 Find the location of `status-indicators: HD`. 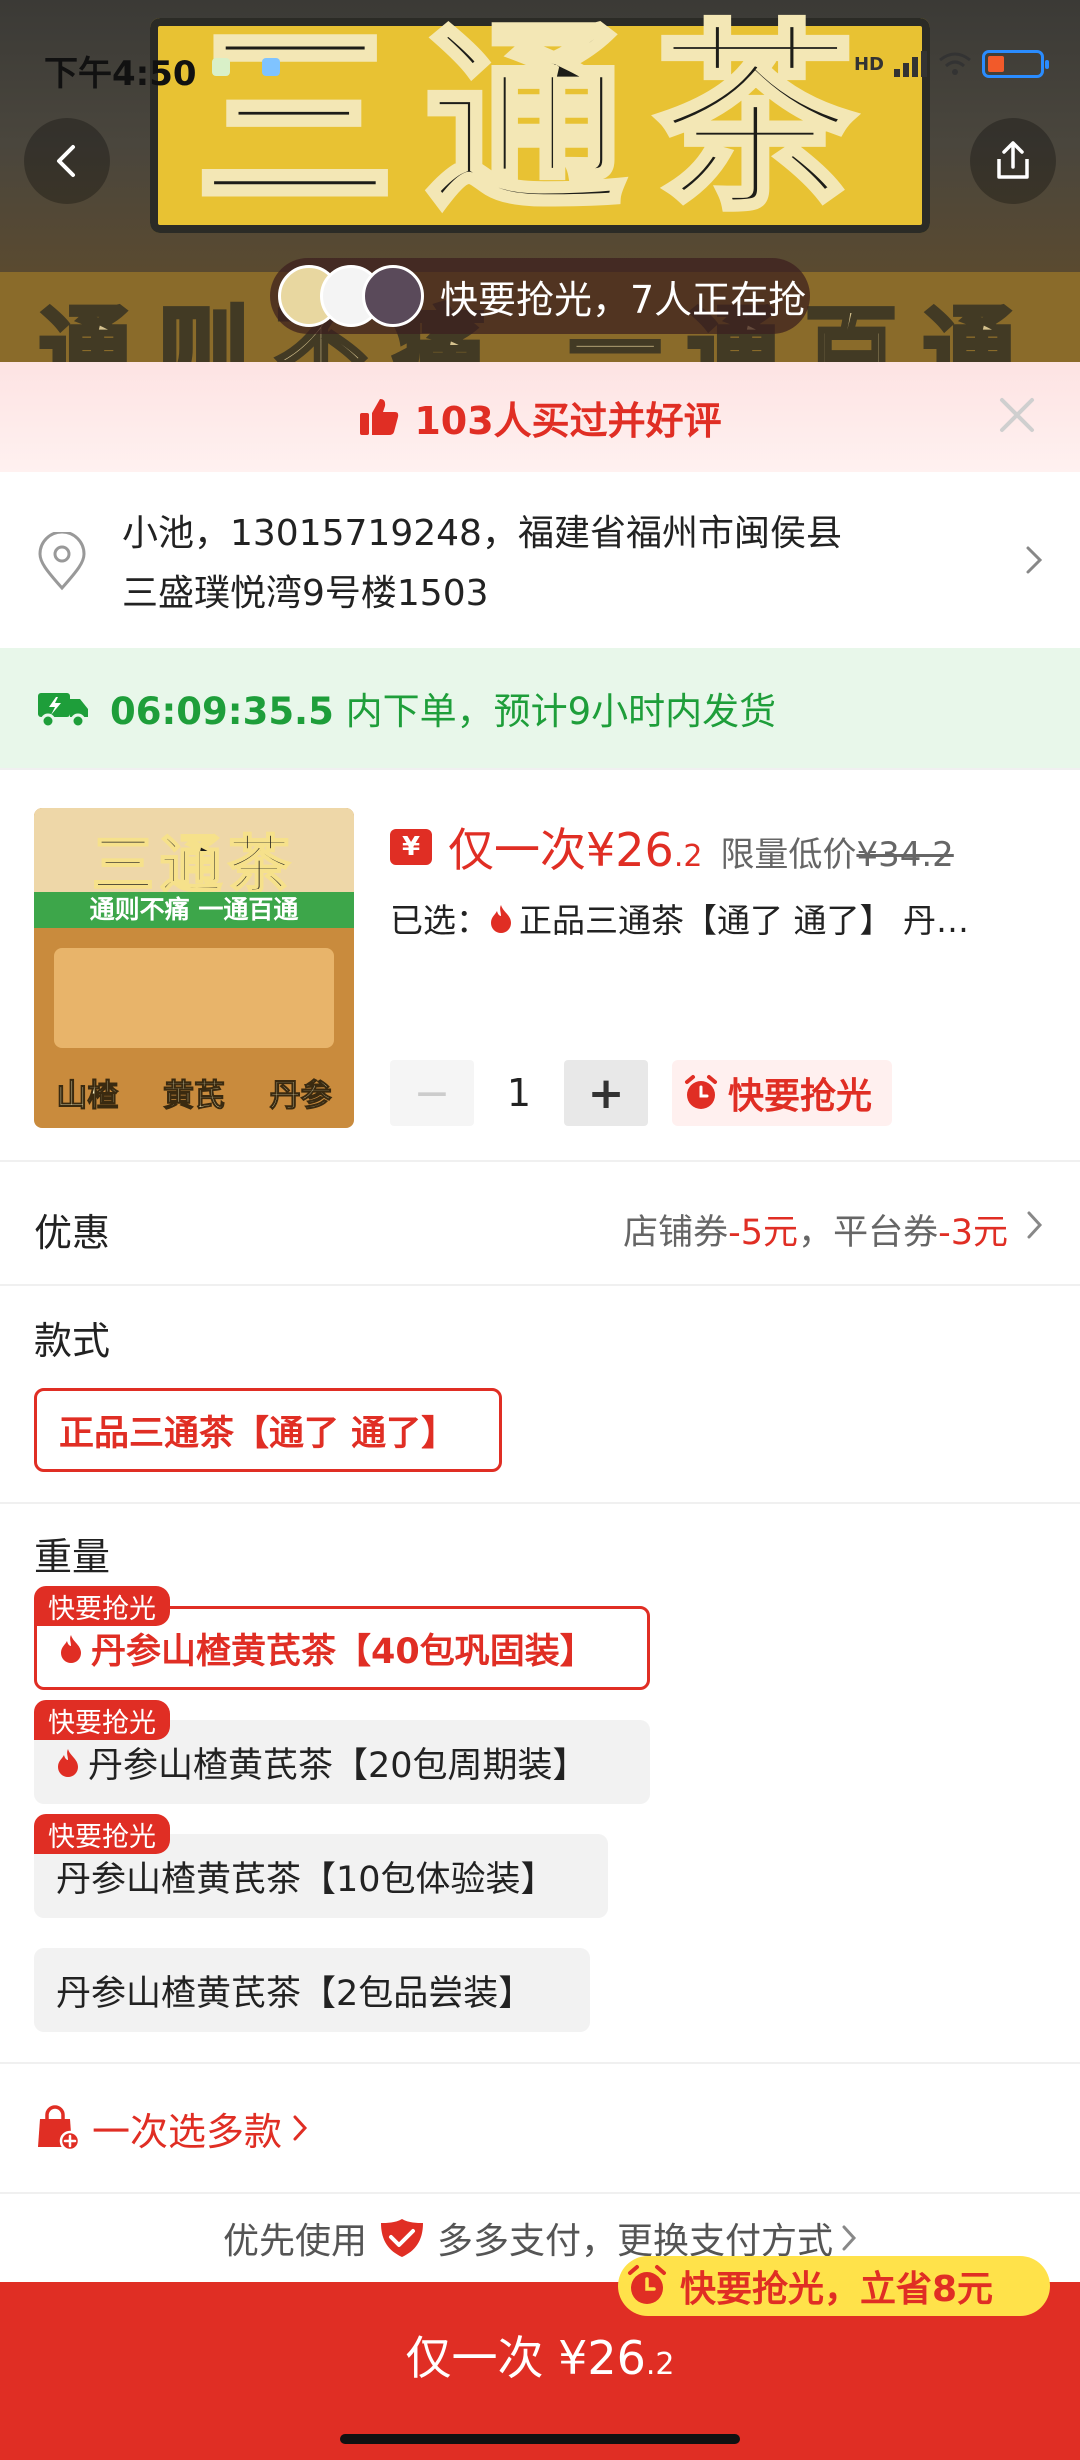

status-indicators: HD is located at coordinates (951, 64).